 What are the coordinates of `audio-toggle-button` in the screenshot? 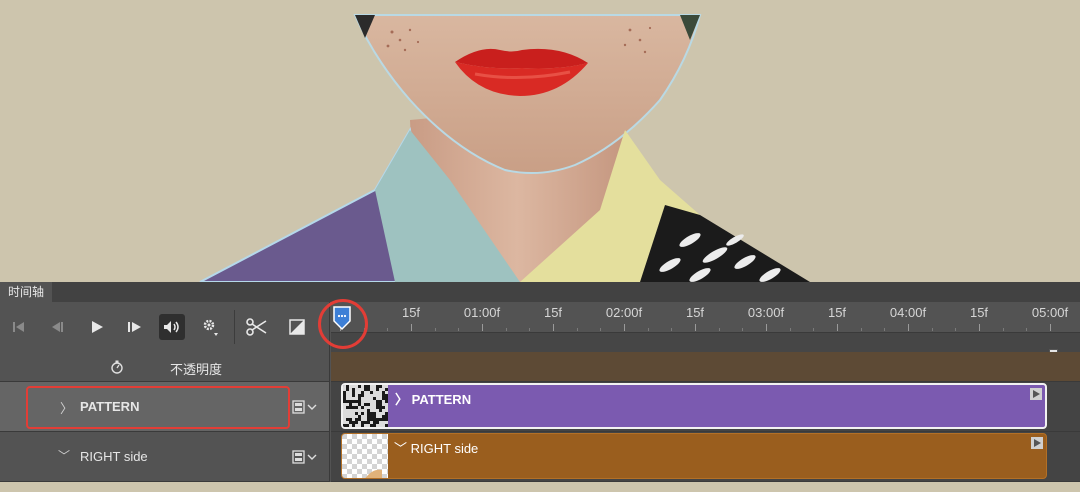 It's located at (172, 327).